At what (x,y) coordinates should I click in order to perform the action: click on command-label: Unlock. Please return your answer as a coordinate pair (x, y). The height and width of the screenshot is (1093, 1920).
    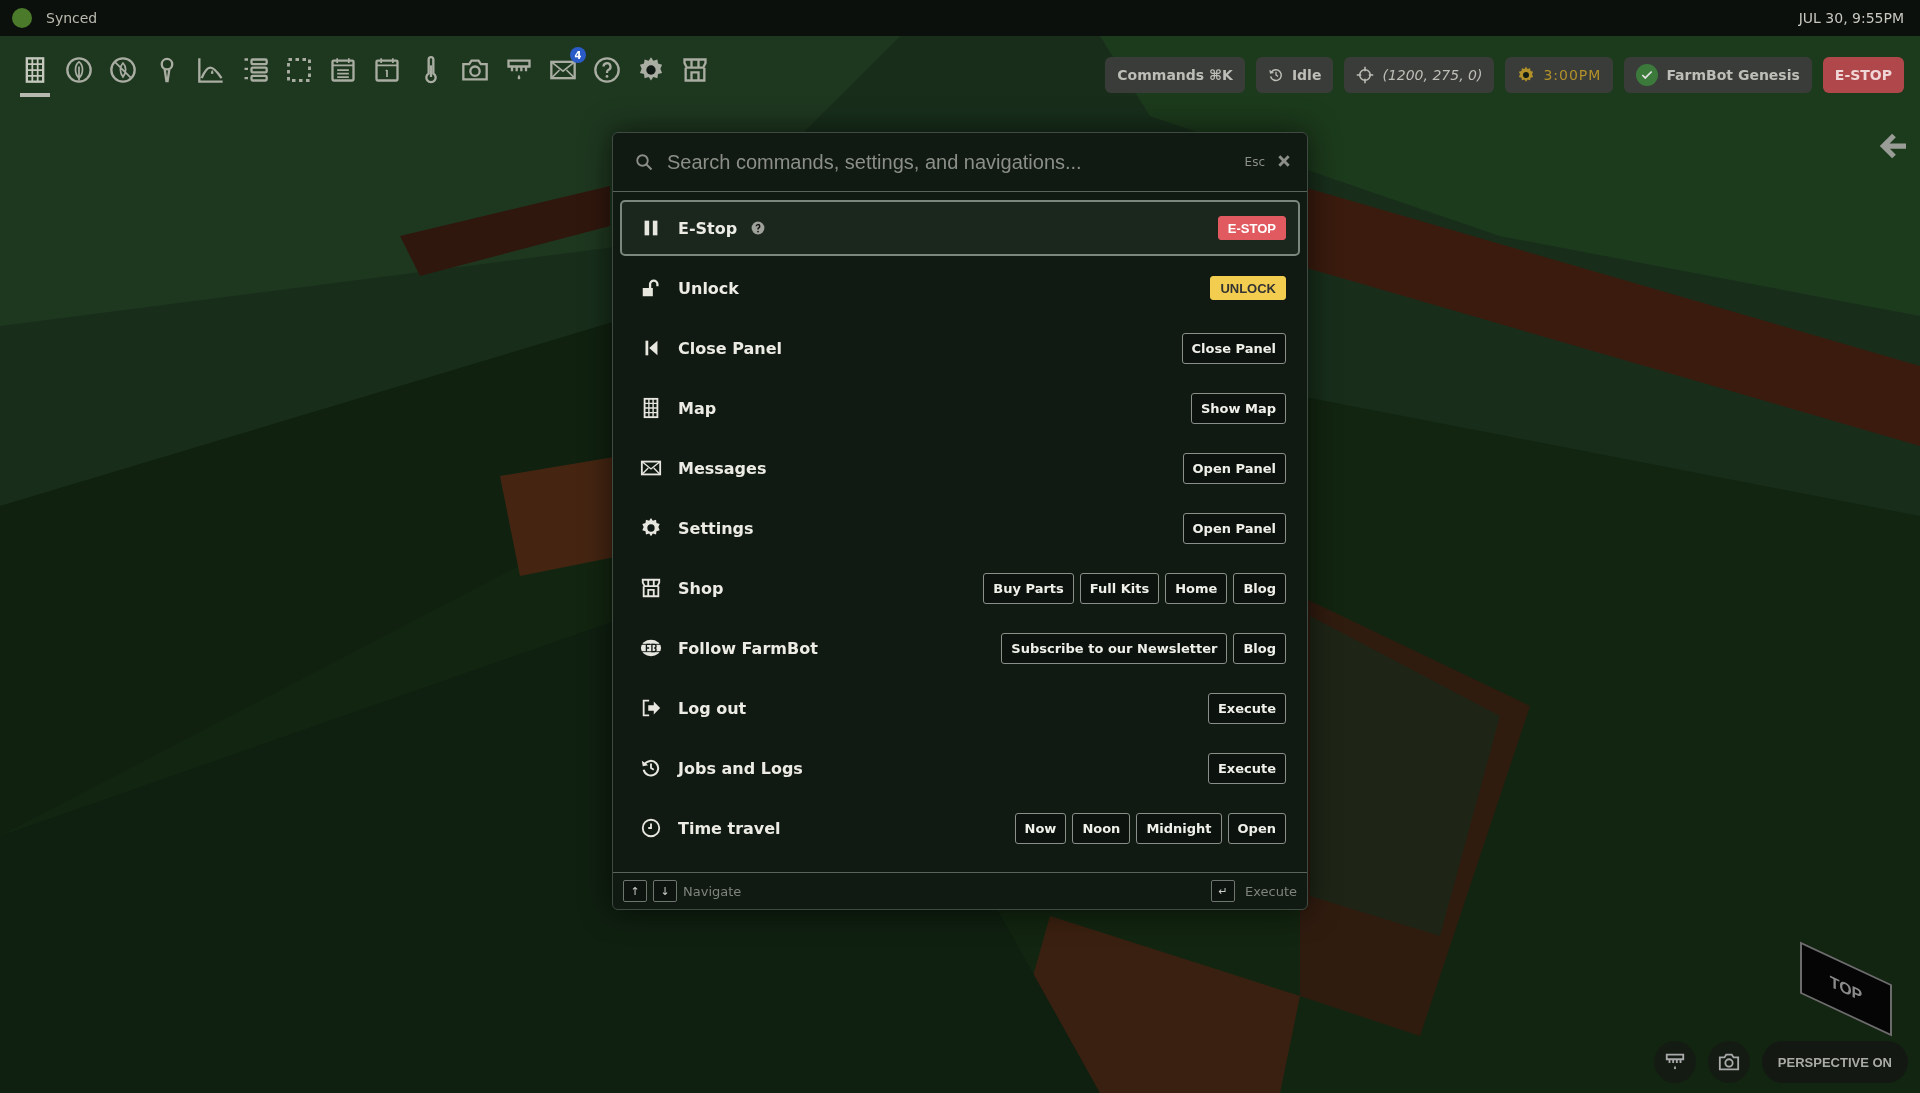
    Looking at the image, I should click on (708, 288).